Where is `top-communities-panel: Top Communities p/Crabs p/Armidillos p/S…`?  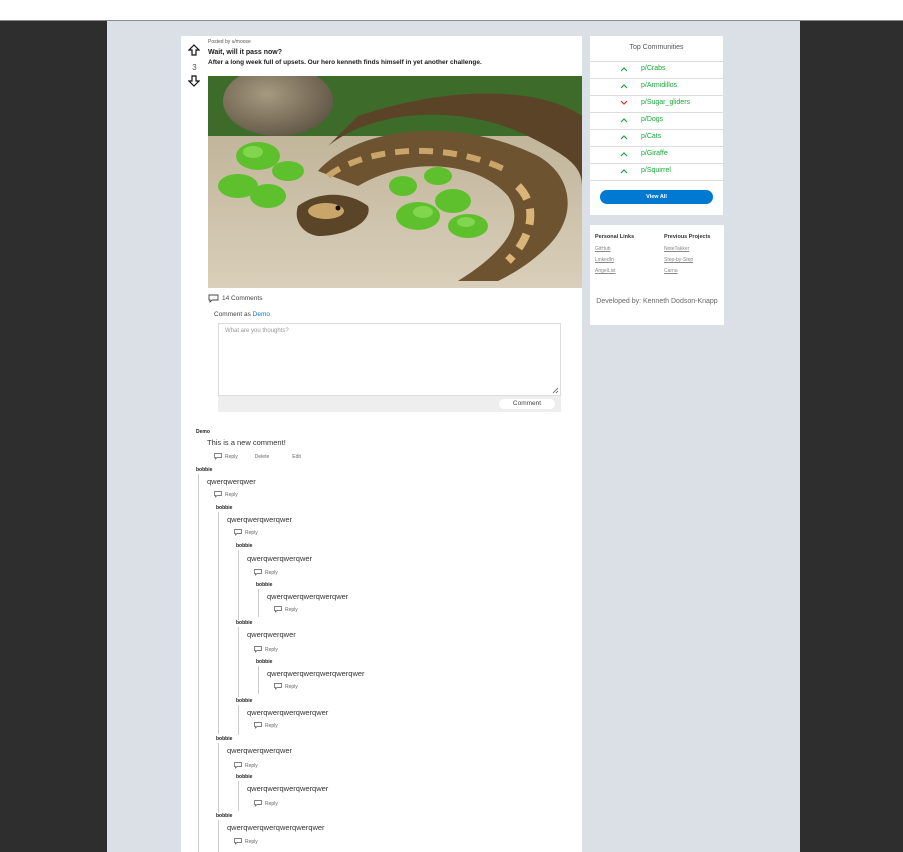 top-communities-panel: Top Communities p/Crabs p/Armidillos p/S… is located at coordinates (656, 125).